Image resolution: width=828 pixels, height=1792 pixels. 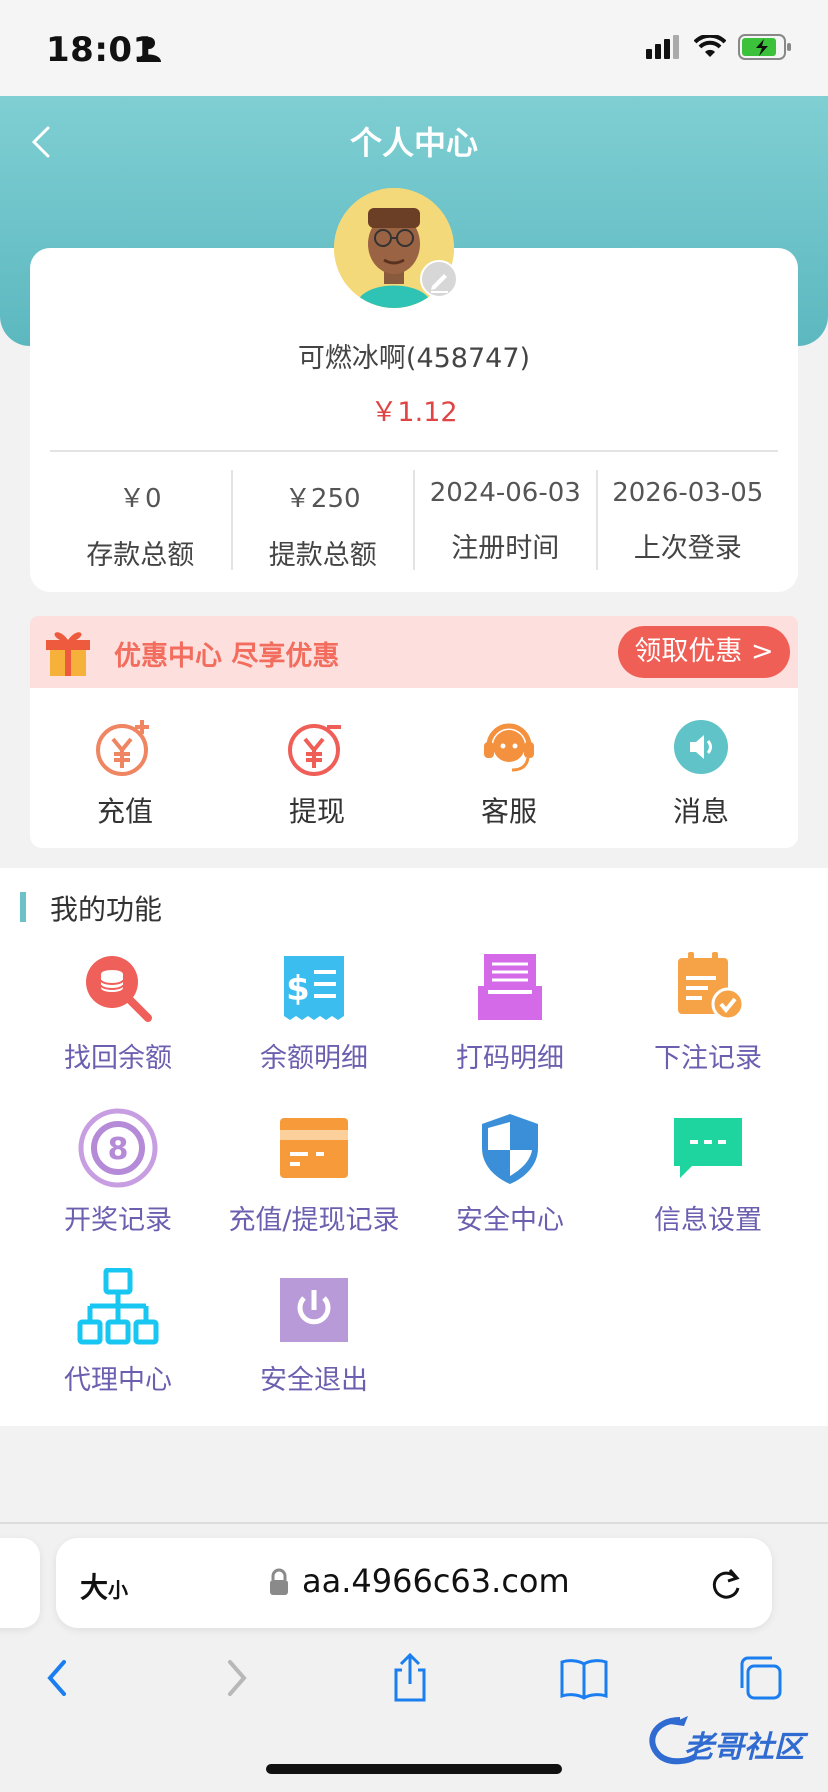 I want to click on quick-action-label: 客服, so click(x=508, y=811).